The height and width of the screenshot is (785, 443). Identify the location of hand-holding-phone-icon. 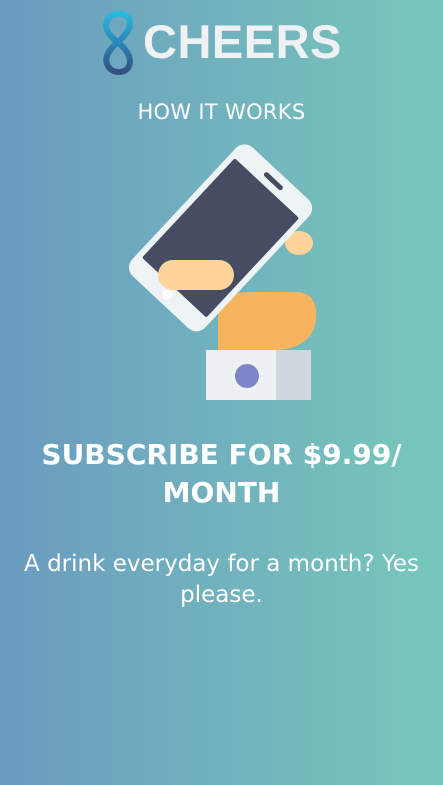
(222, 272).